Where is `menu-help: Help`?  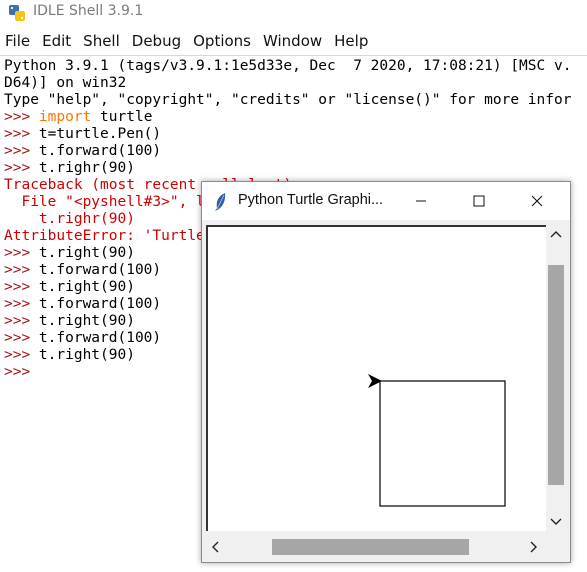
menu-help: Help is located at coordinates (352, 41).